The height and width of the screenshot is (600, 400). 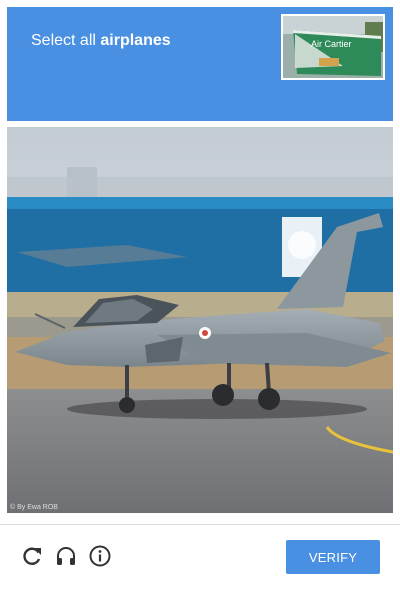 I want to click on challenge-footer: VERIFY, so click(x=200, y=562).